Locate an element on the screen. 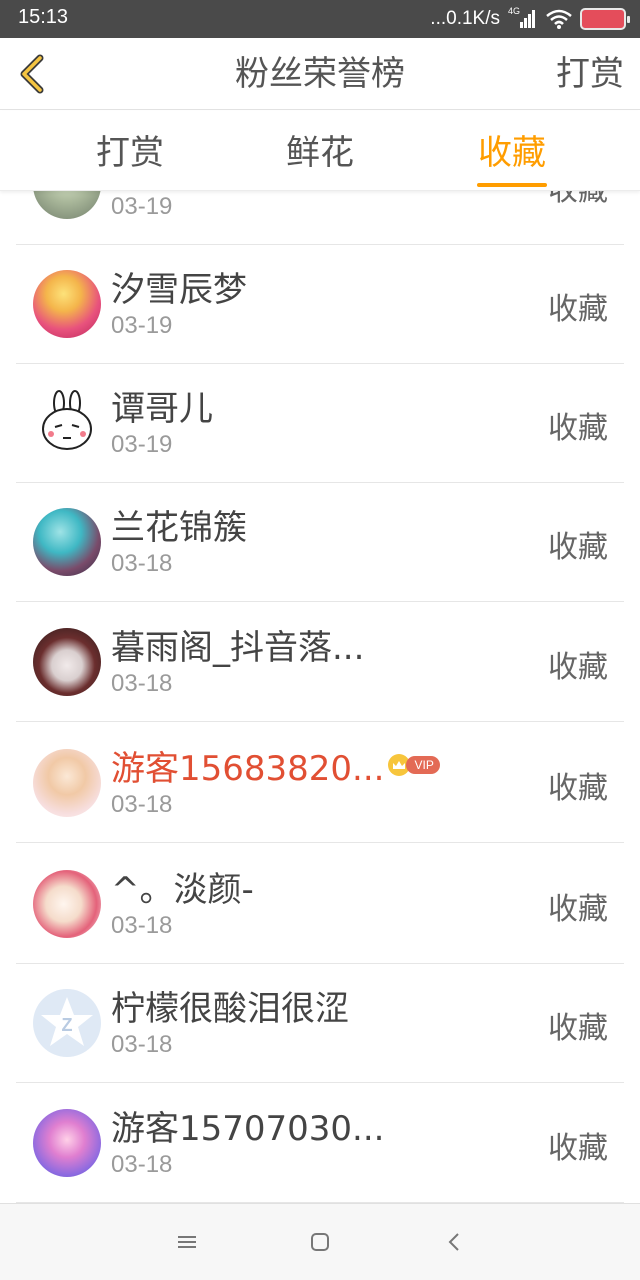  tab-favorites-label: 收藏 is located at coordinates (512, 153).